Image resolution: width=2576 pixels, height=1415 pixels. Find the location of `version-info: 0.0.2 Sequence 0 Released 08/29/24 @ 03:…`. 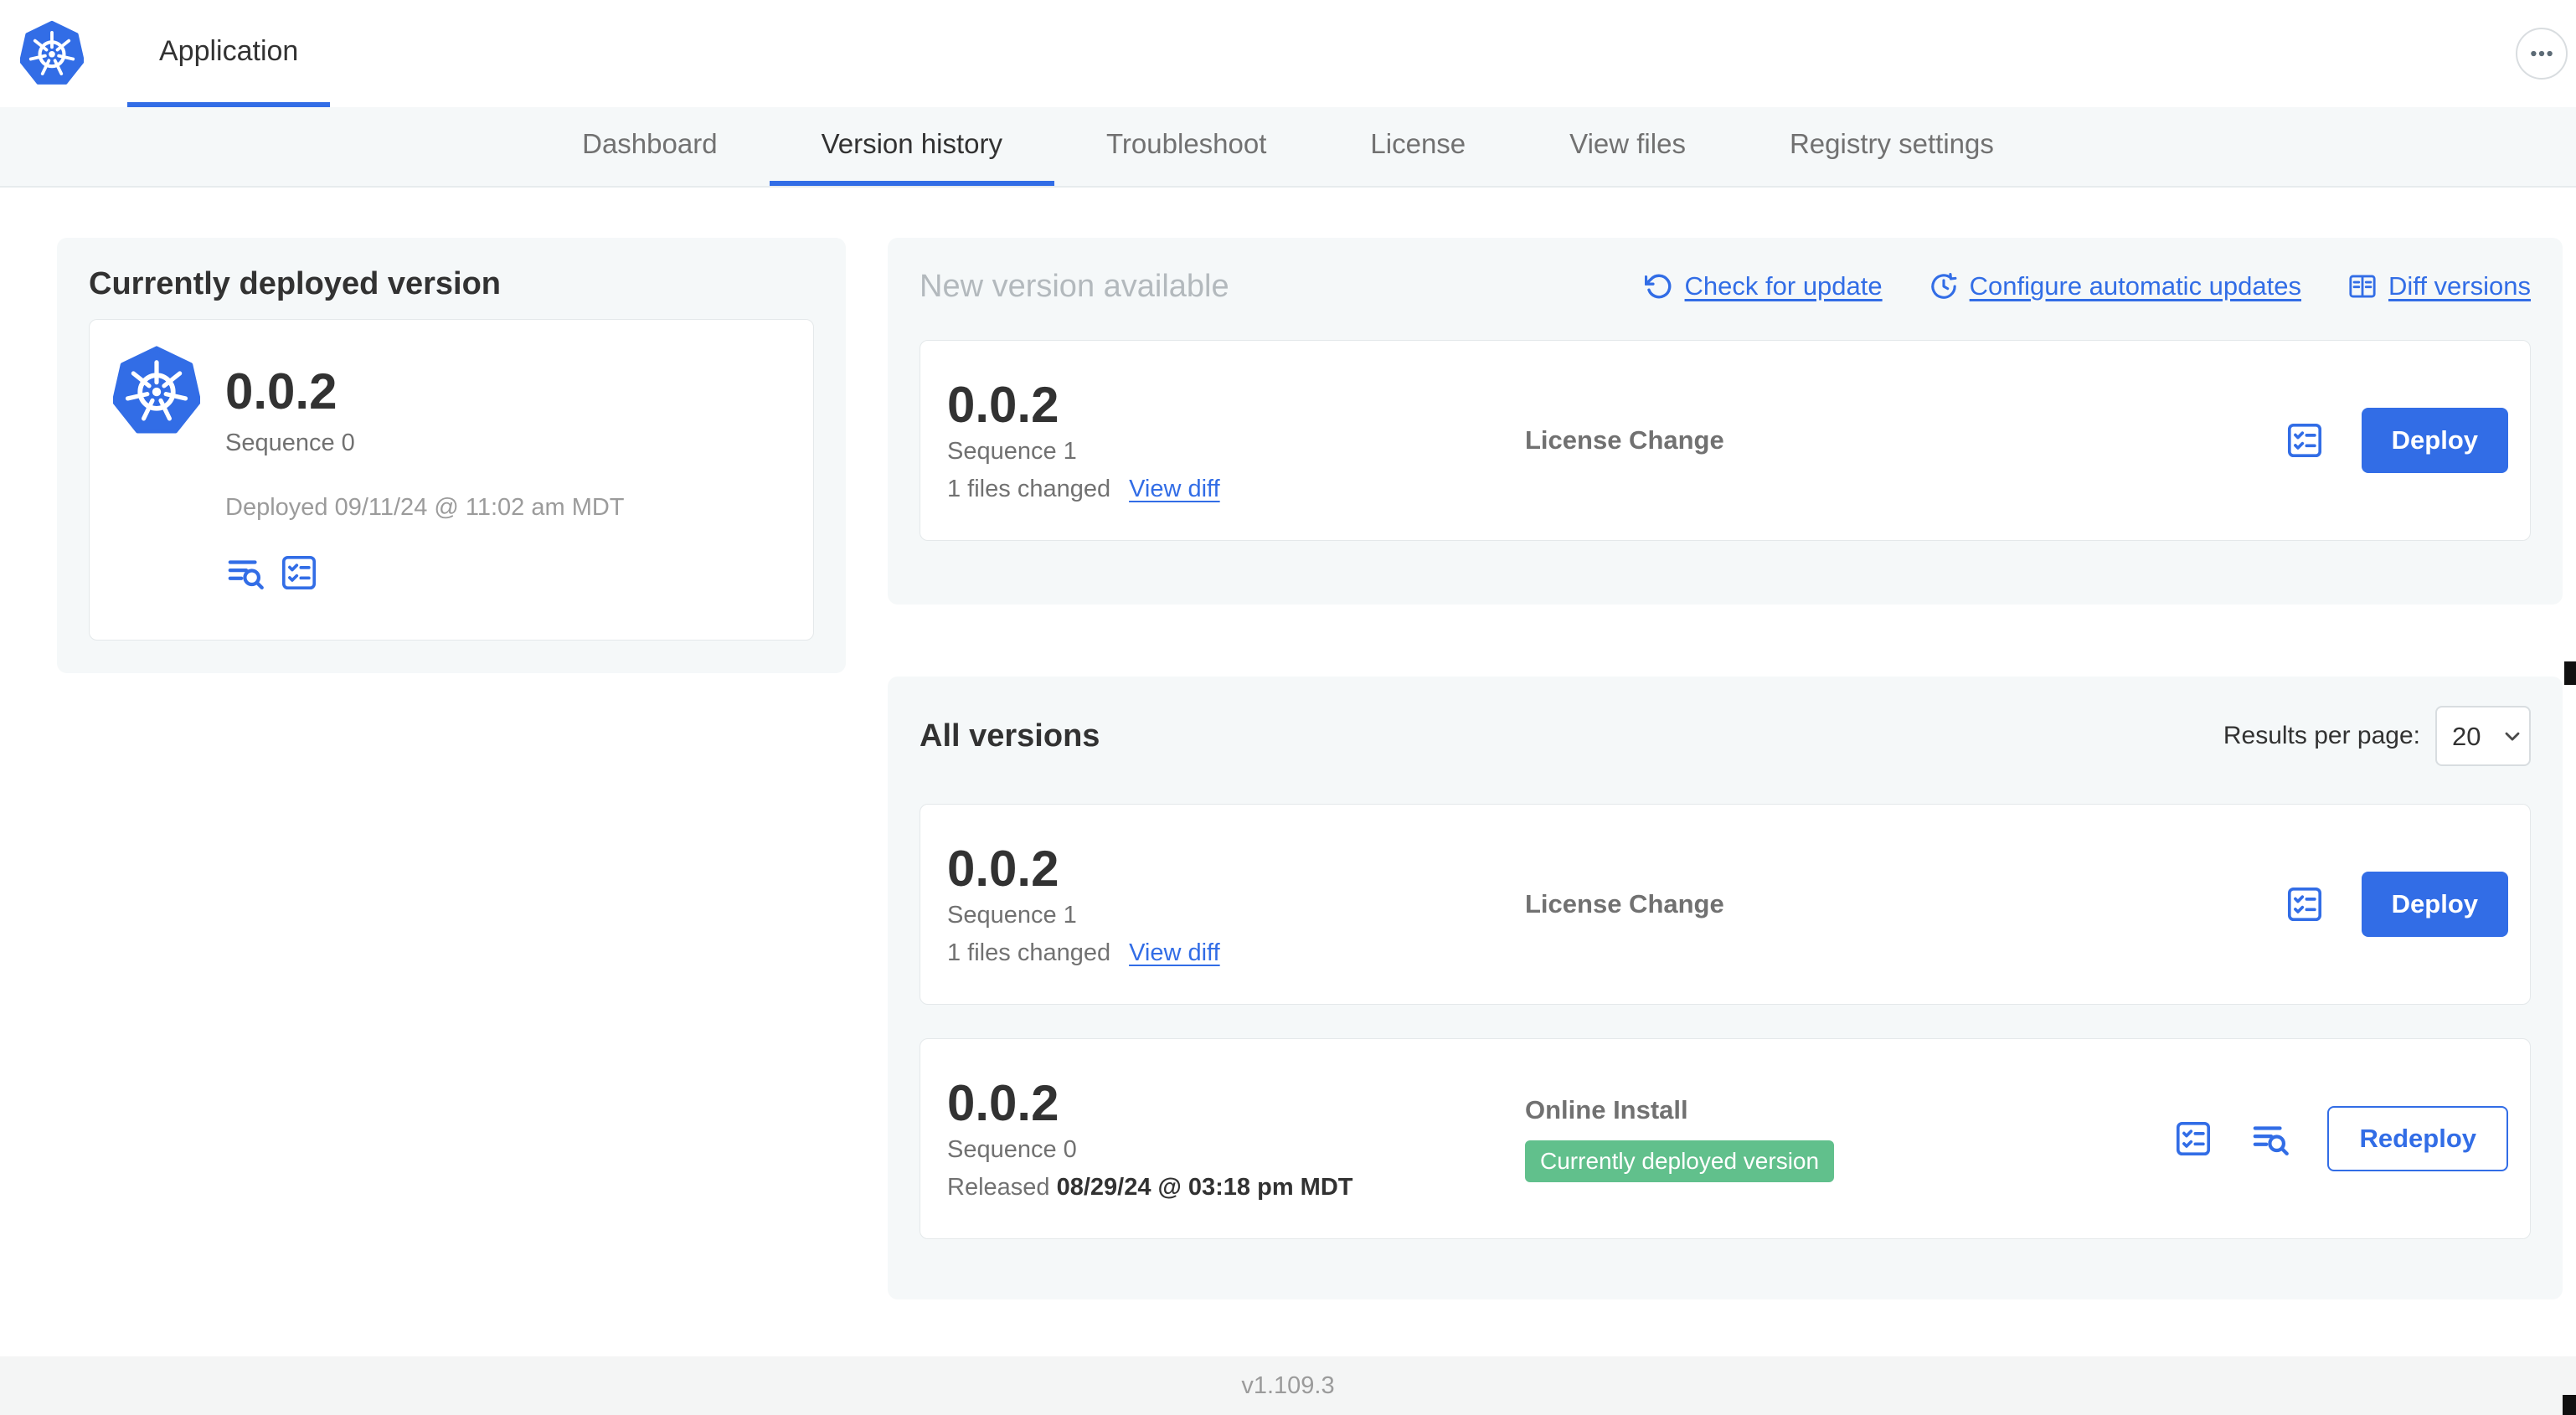

version-info: 0.0.2 Sequence 0 Released 08/29/24 @ 03:… is located at coordinates (1236, 1139).